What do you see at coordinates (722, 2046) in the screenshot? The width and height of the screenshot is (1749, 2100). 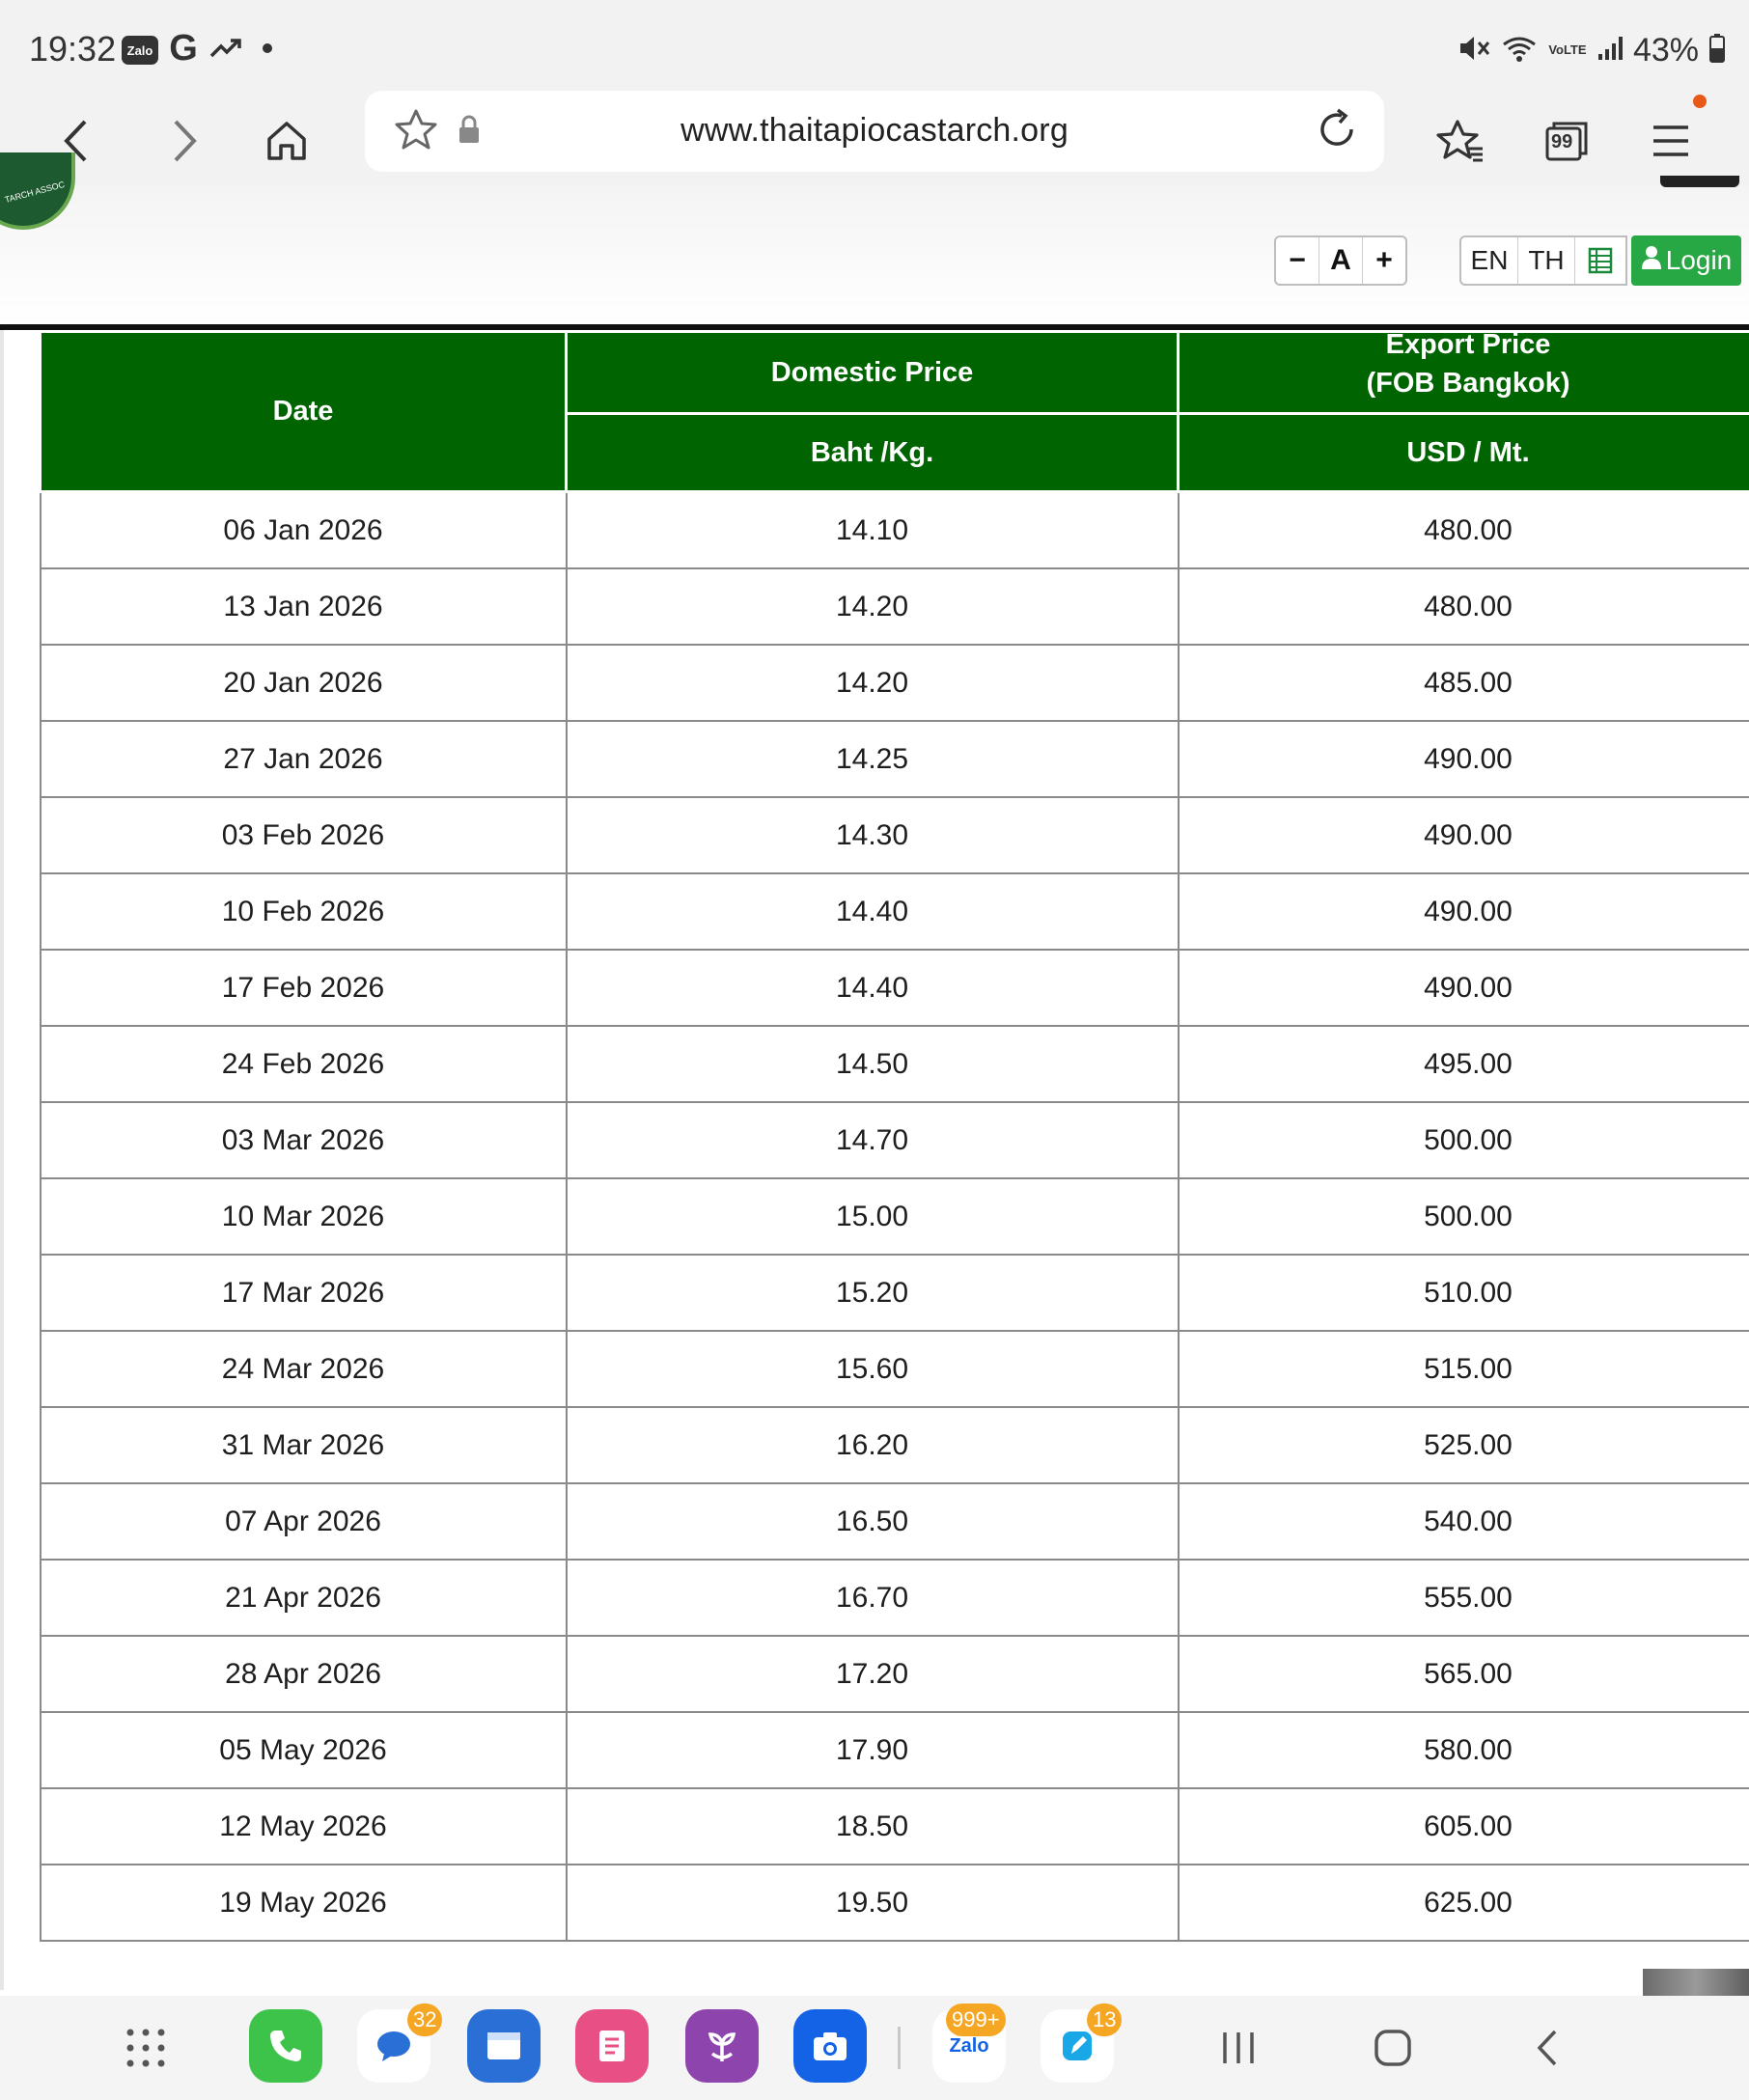 I see `bixby-app-icon` at bounding box center [722, 2046].